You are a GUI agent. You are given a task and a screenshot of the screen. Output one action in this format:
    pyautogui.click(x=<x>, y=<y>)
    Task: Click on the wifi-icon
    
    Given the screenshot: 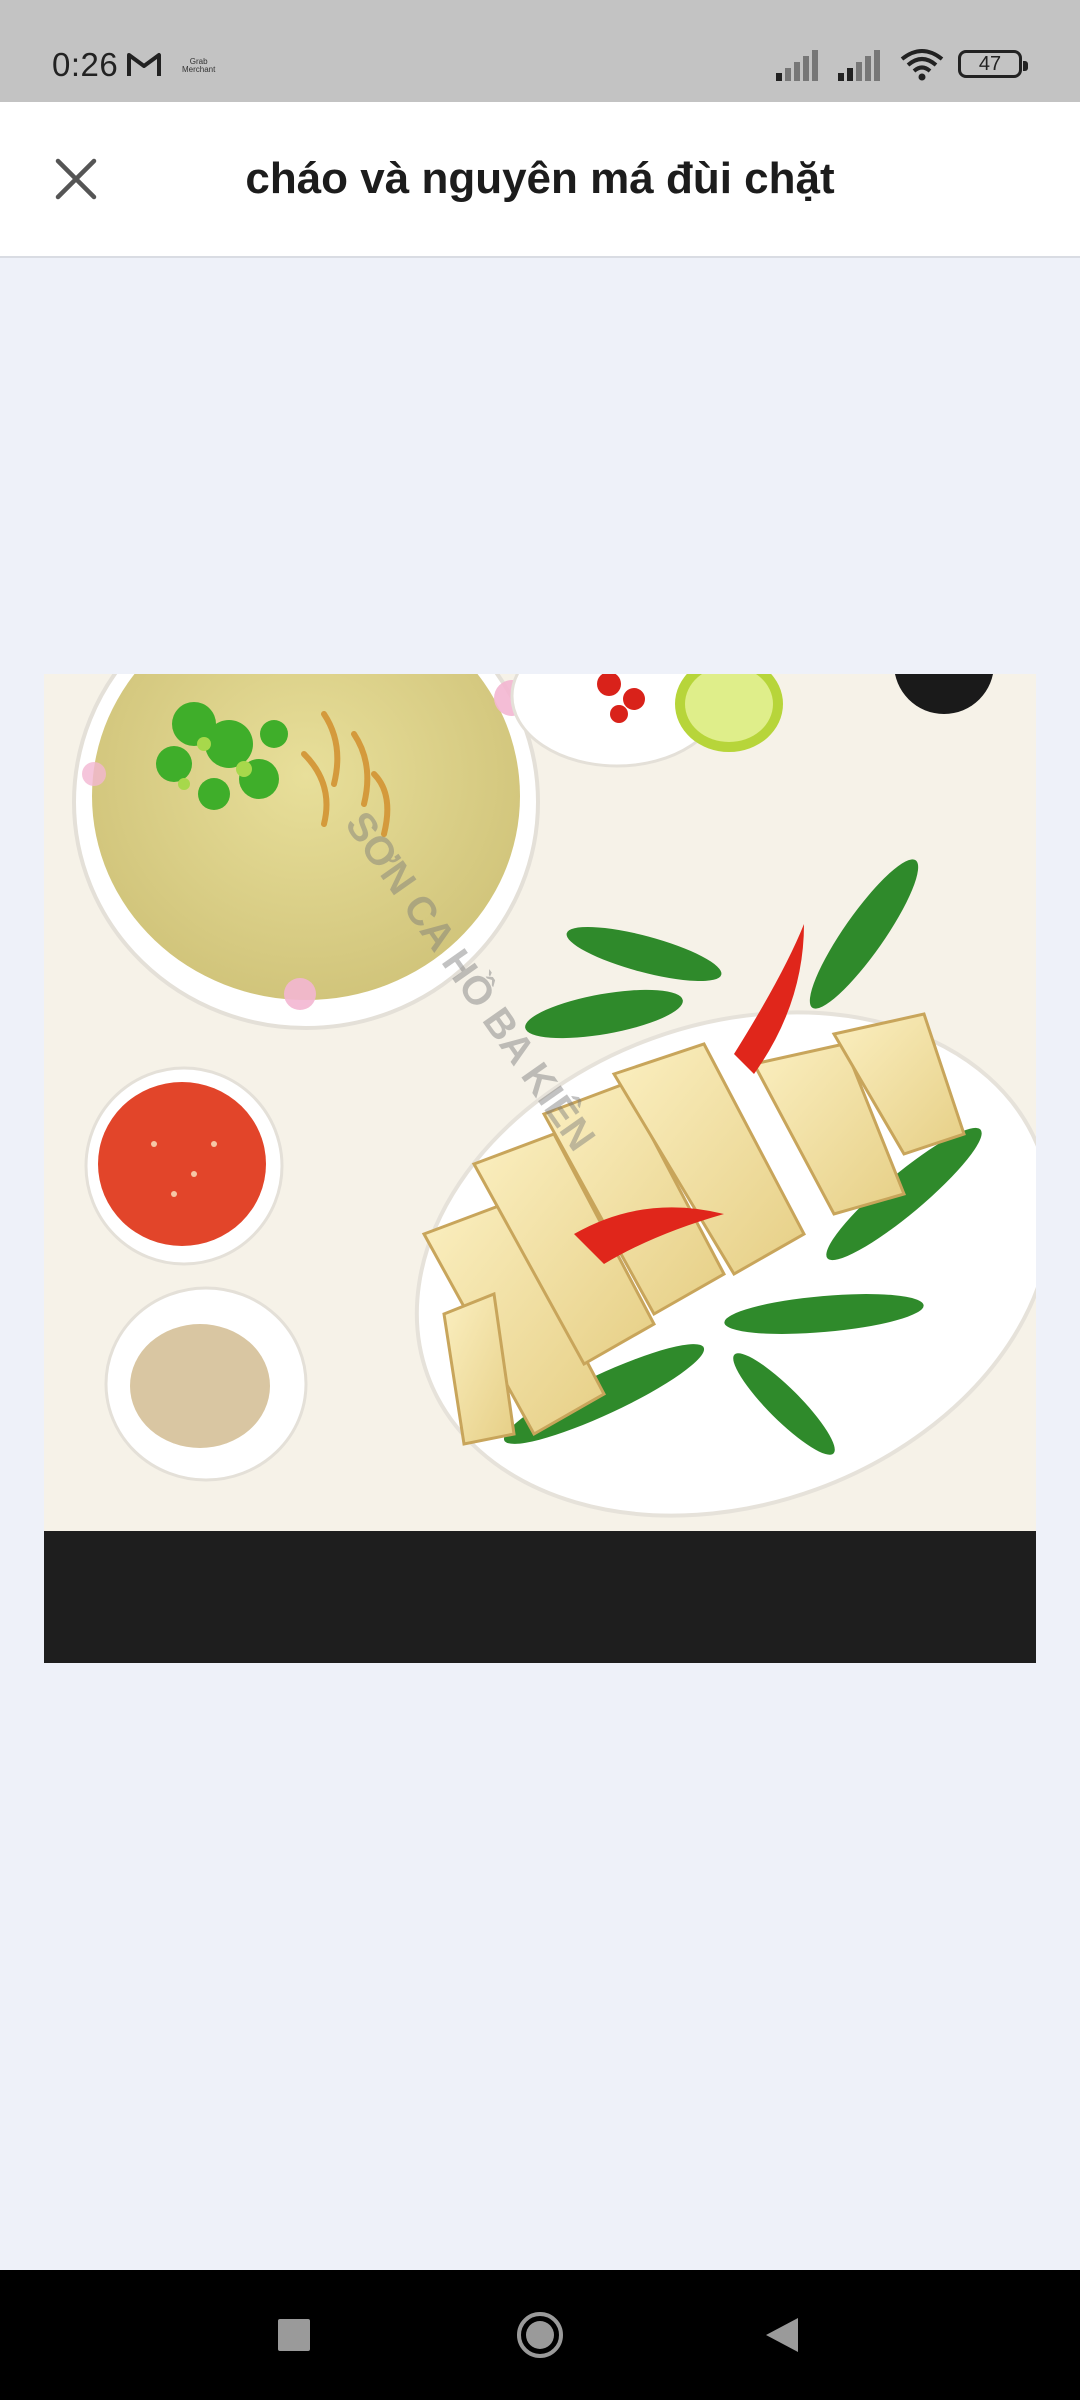 What is the action you would take?
    pyautogui.click(x=922, y=64)
    